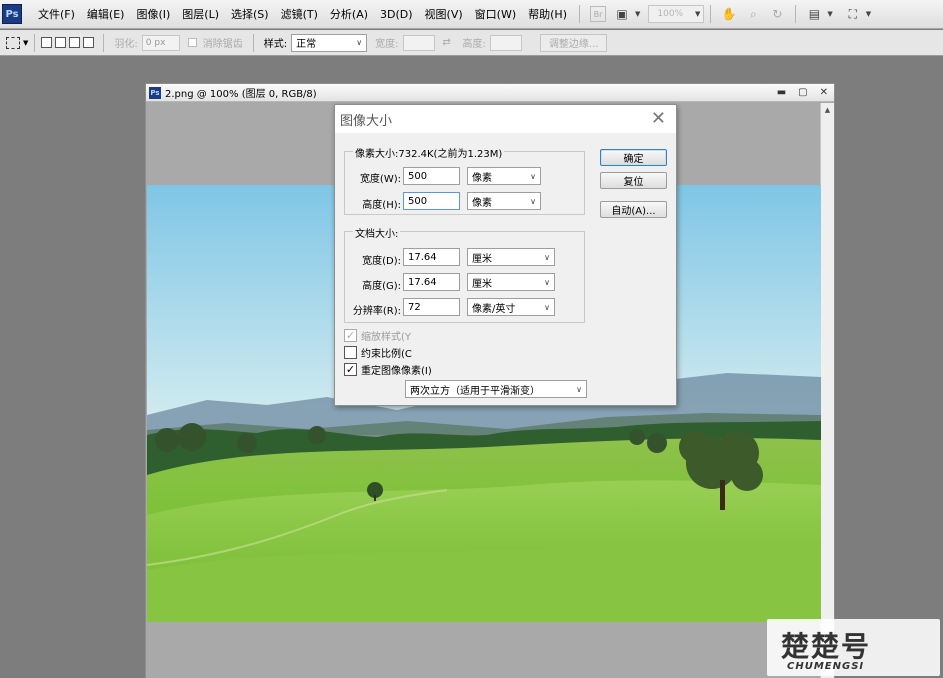 The height and width of the screenshot is (678, 943). Describe the element at coordinates (444, 14) in the screenshot. I see `menu-view: 视图(V)` at that location.